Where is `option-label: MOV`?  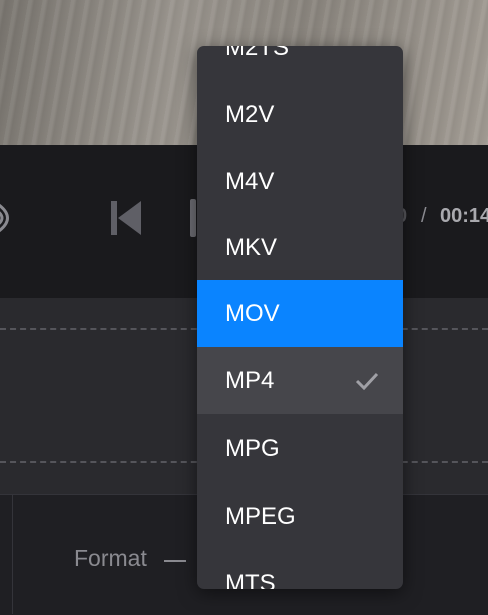 option-label: MOV is located at coordinates (252, 313).